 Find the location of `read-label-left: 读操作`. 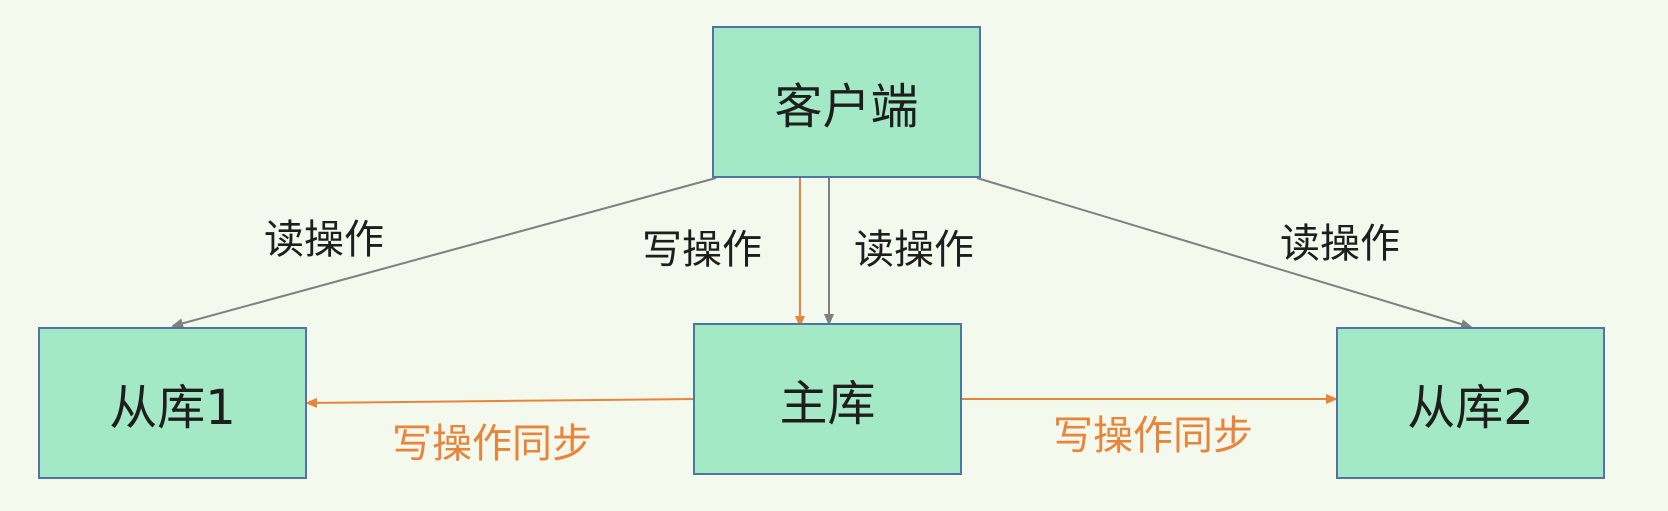

read-label-left: 读操作 is located at coordinates (324, 240).